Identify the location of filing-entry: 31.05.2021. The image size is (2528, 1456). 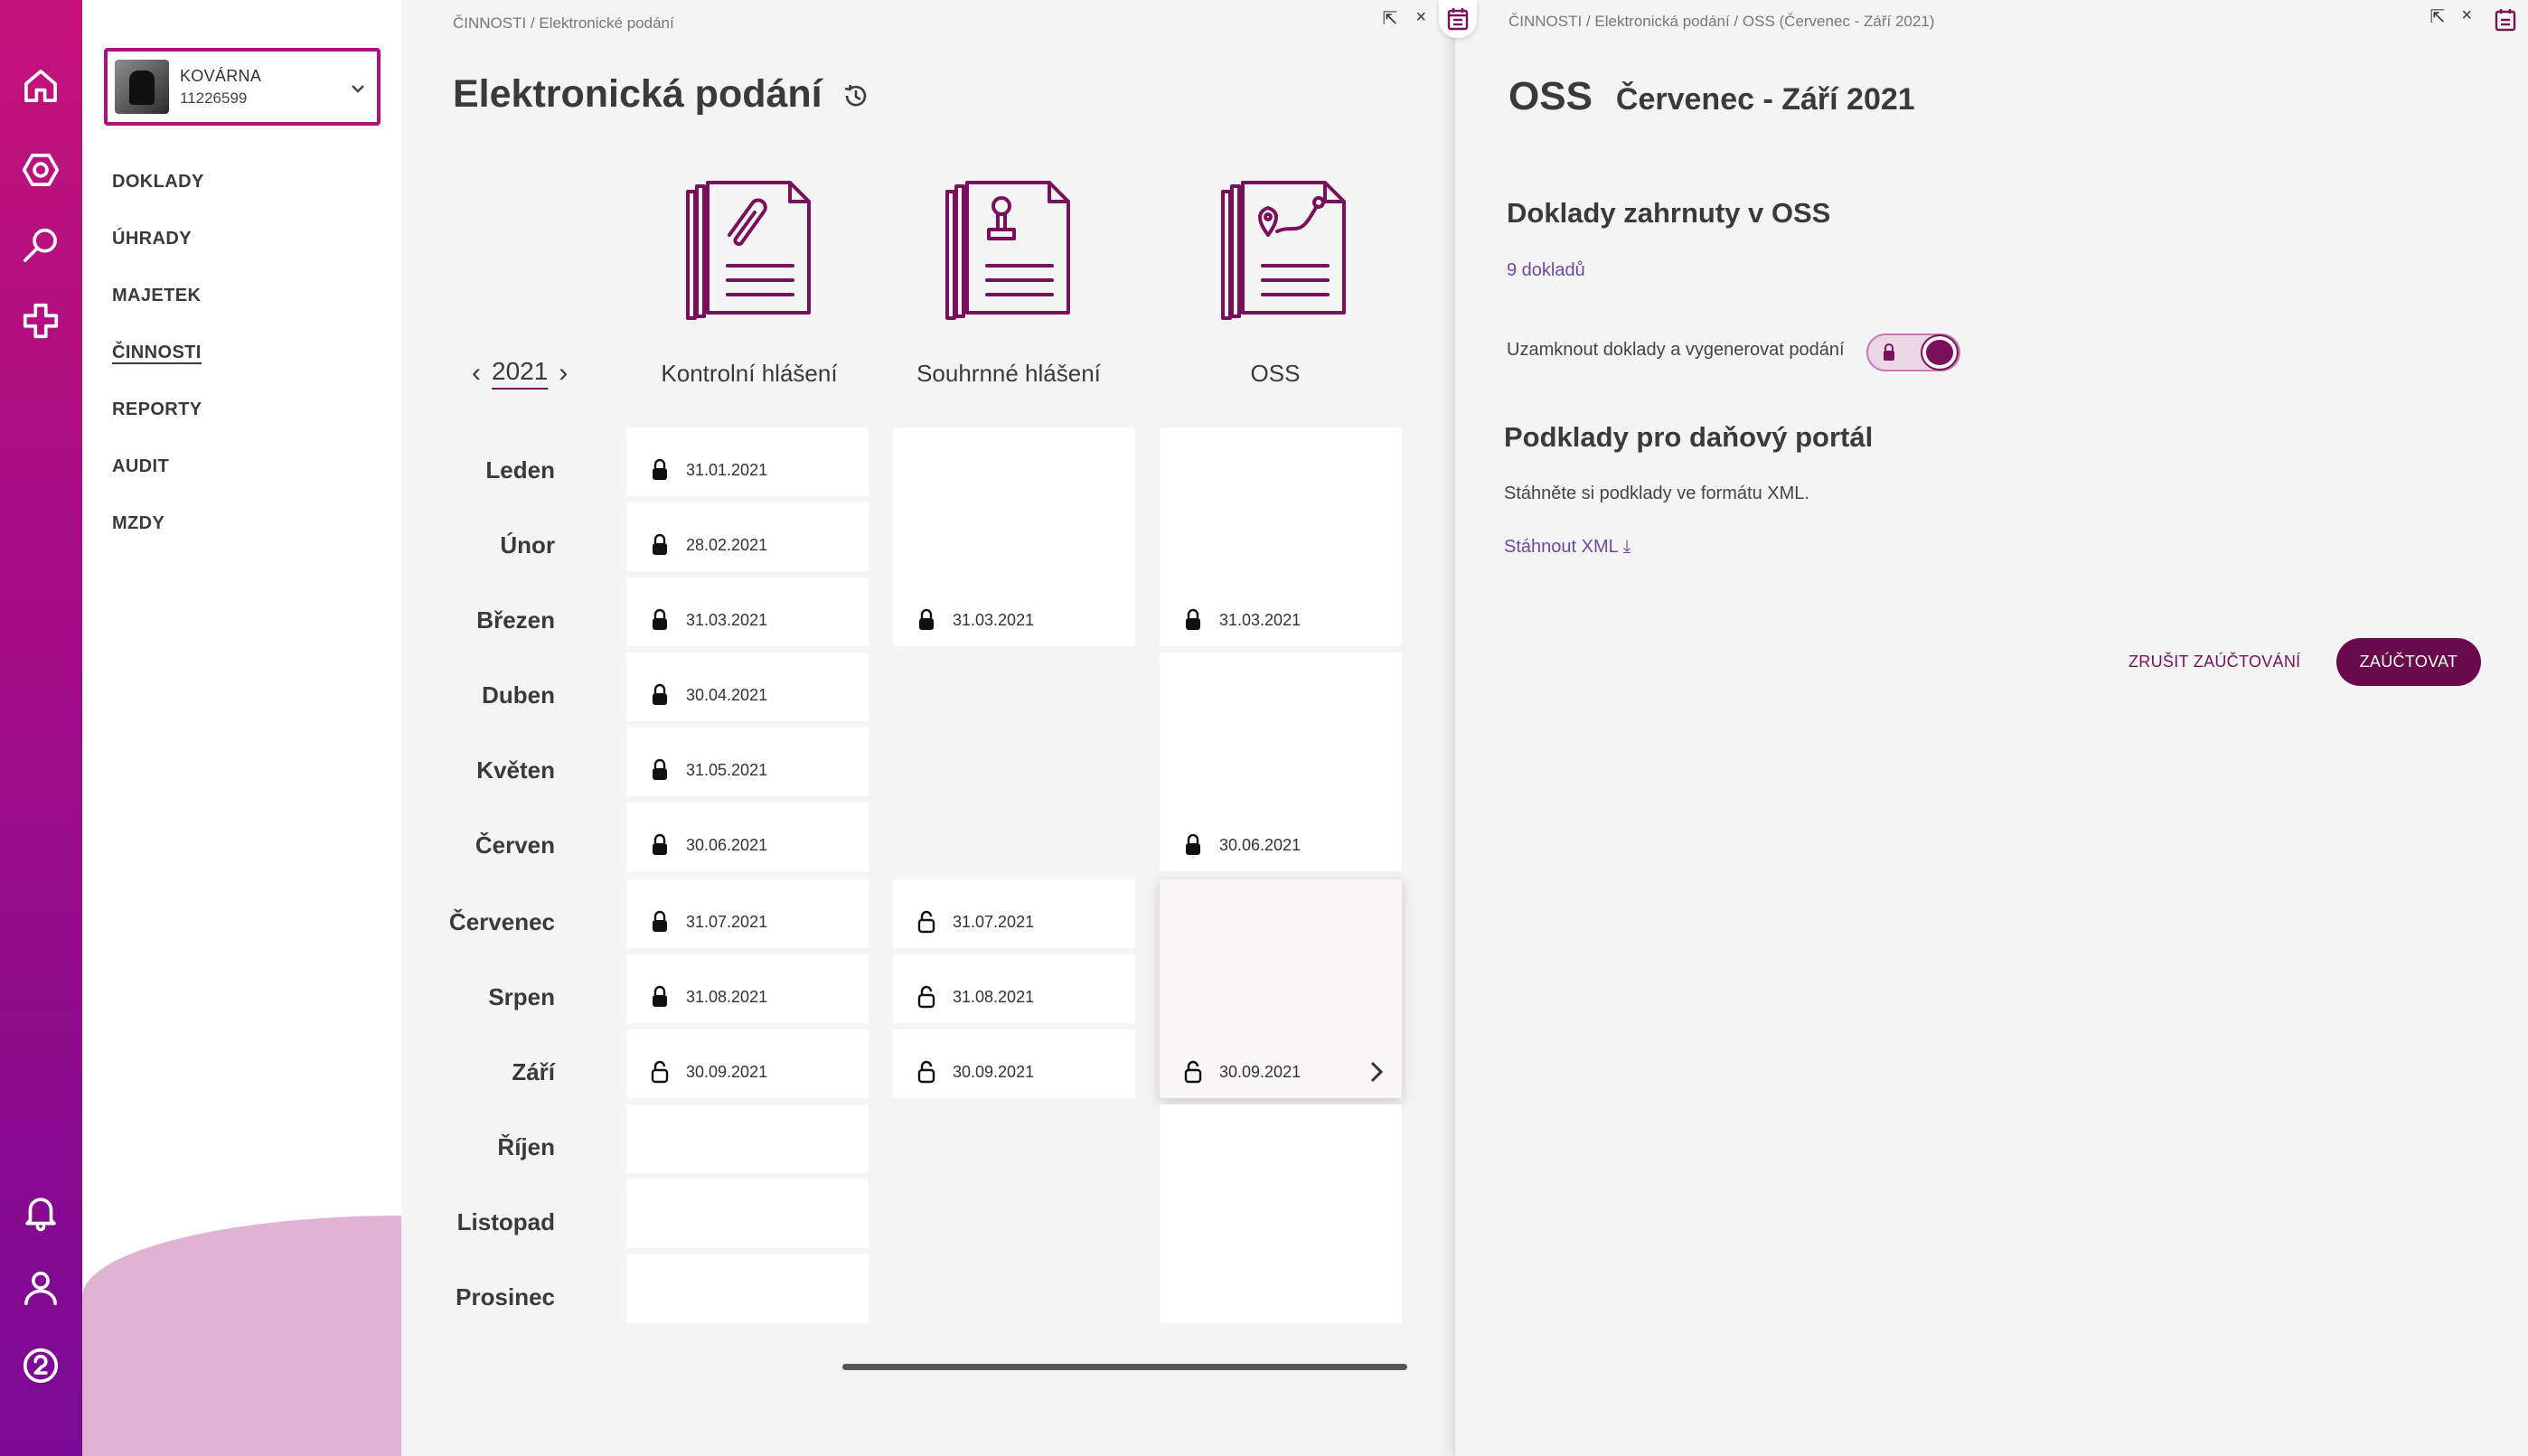
(709, 770).